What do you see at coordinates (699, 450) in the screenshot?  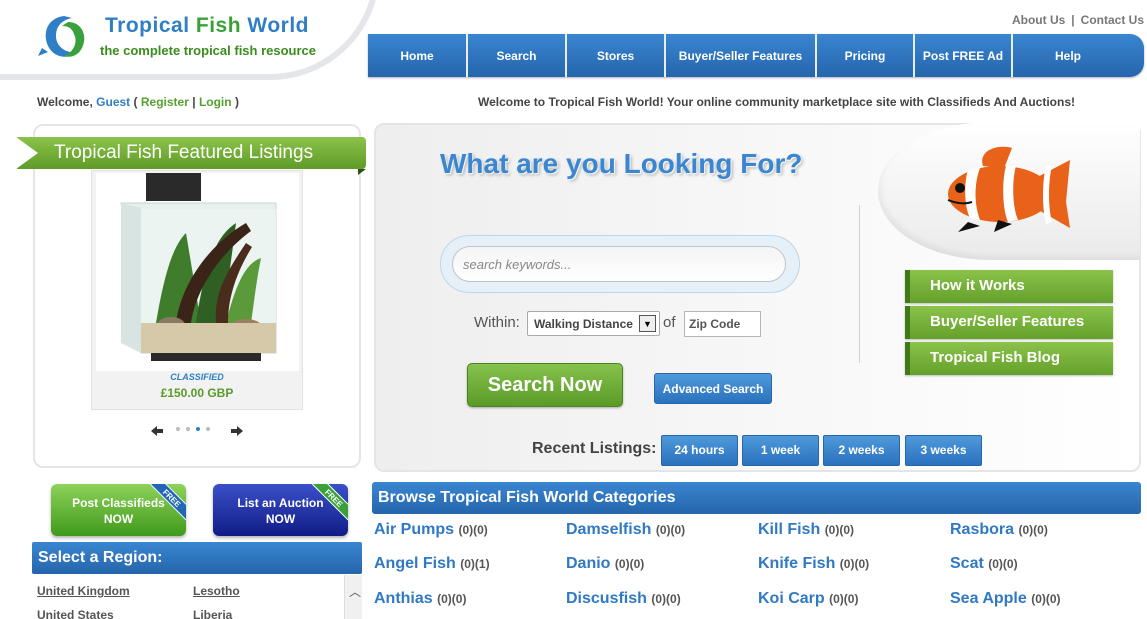 I see `recent-24-hours-button: 24 hours` at bounding box center [699, 450].